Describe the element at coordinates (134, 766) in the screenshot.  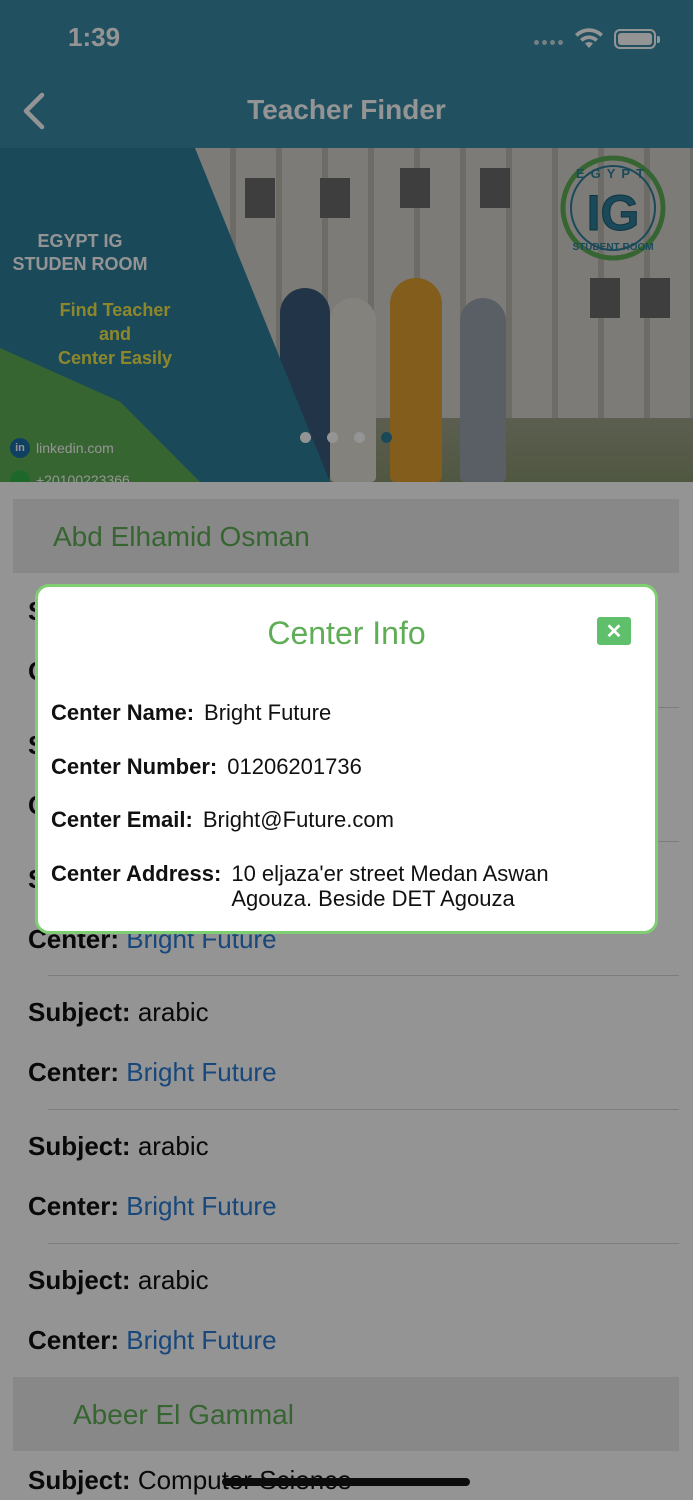
I see `center-number-label: Center Number:` at that location.